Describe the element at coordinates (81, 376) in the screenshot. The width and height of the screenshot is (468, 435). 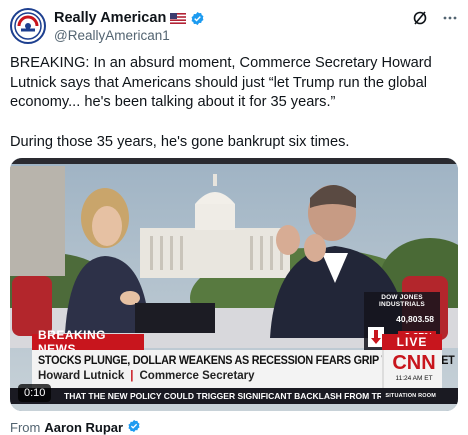
I see `guest-name: Howard Lutnick` at that location.